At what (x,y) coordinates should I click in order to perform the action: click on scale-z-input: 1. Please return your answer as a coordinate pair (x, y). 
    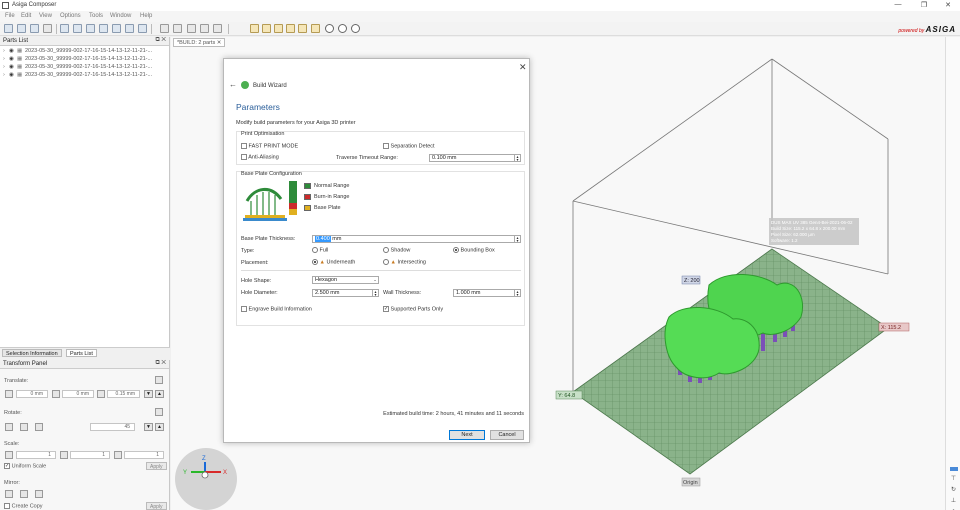
    Looking at the image, I should click on (144, 455).